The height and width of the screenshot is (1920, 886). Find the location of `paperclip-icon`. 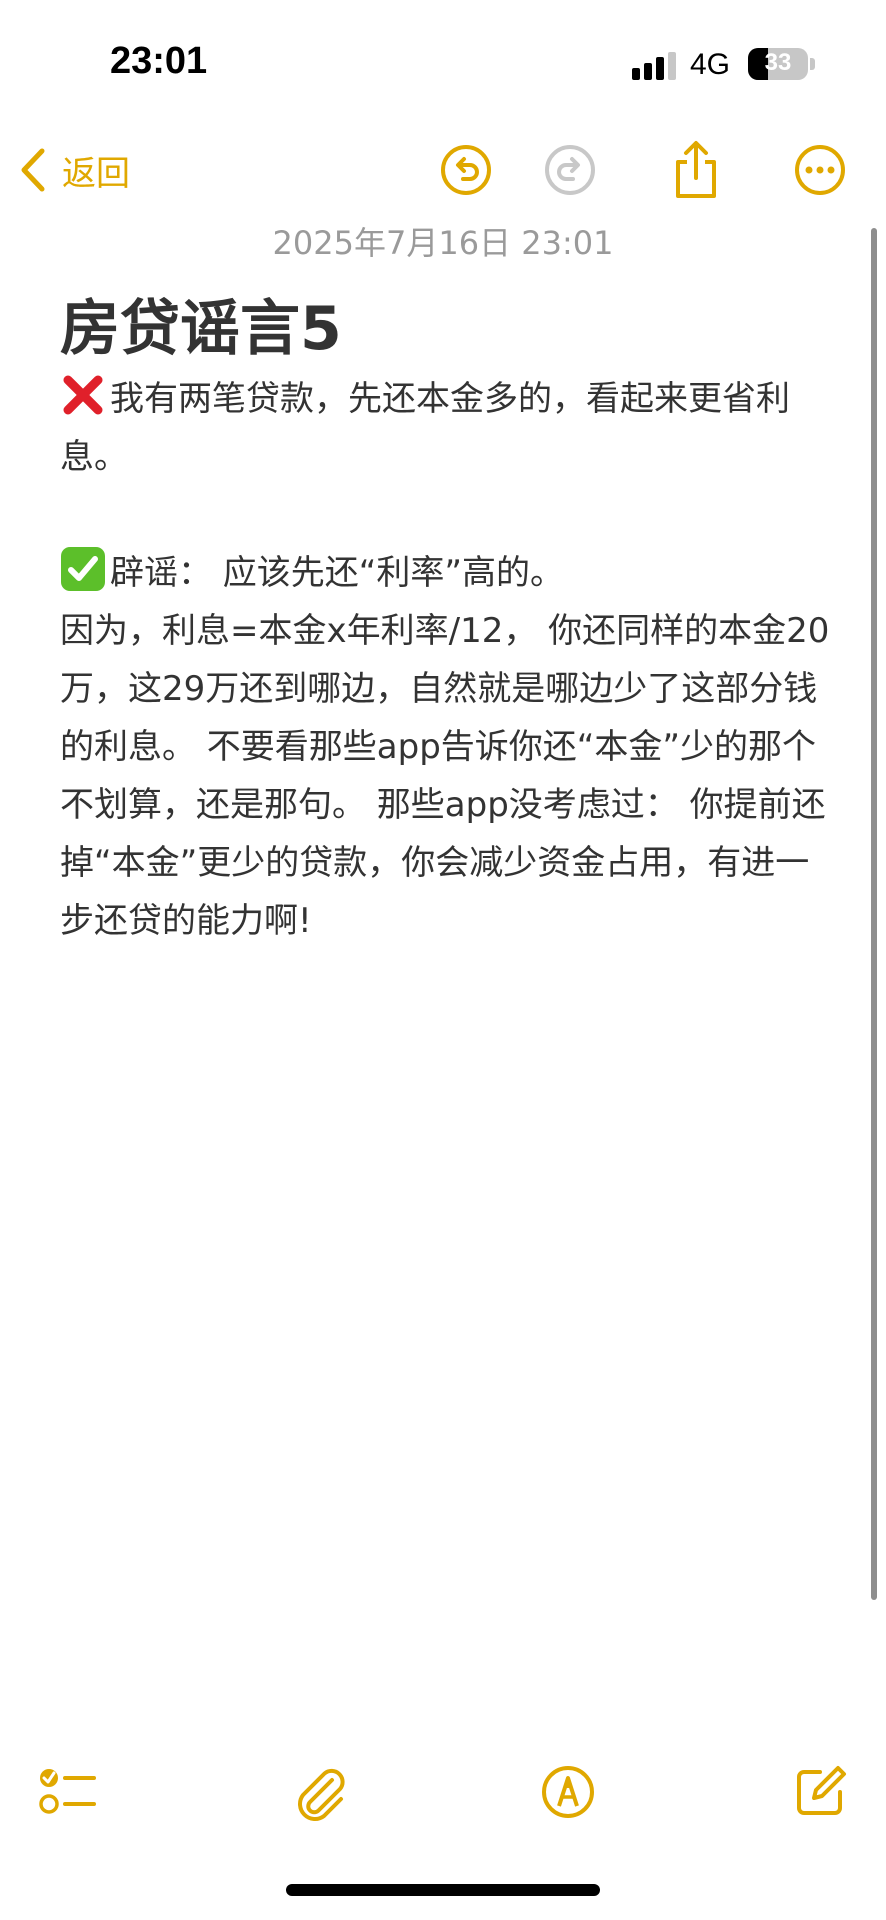

paperclip-icon is located at coordinates (321, 1794).